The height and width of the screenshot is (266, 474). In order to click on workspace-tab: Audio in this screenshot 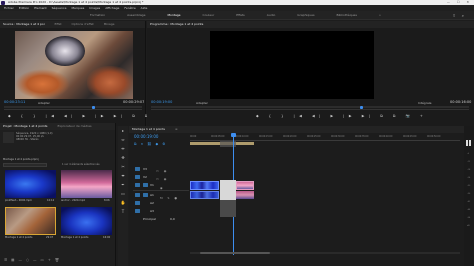, I will do `click(271, 15)`.